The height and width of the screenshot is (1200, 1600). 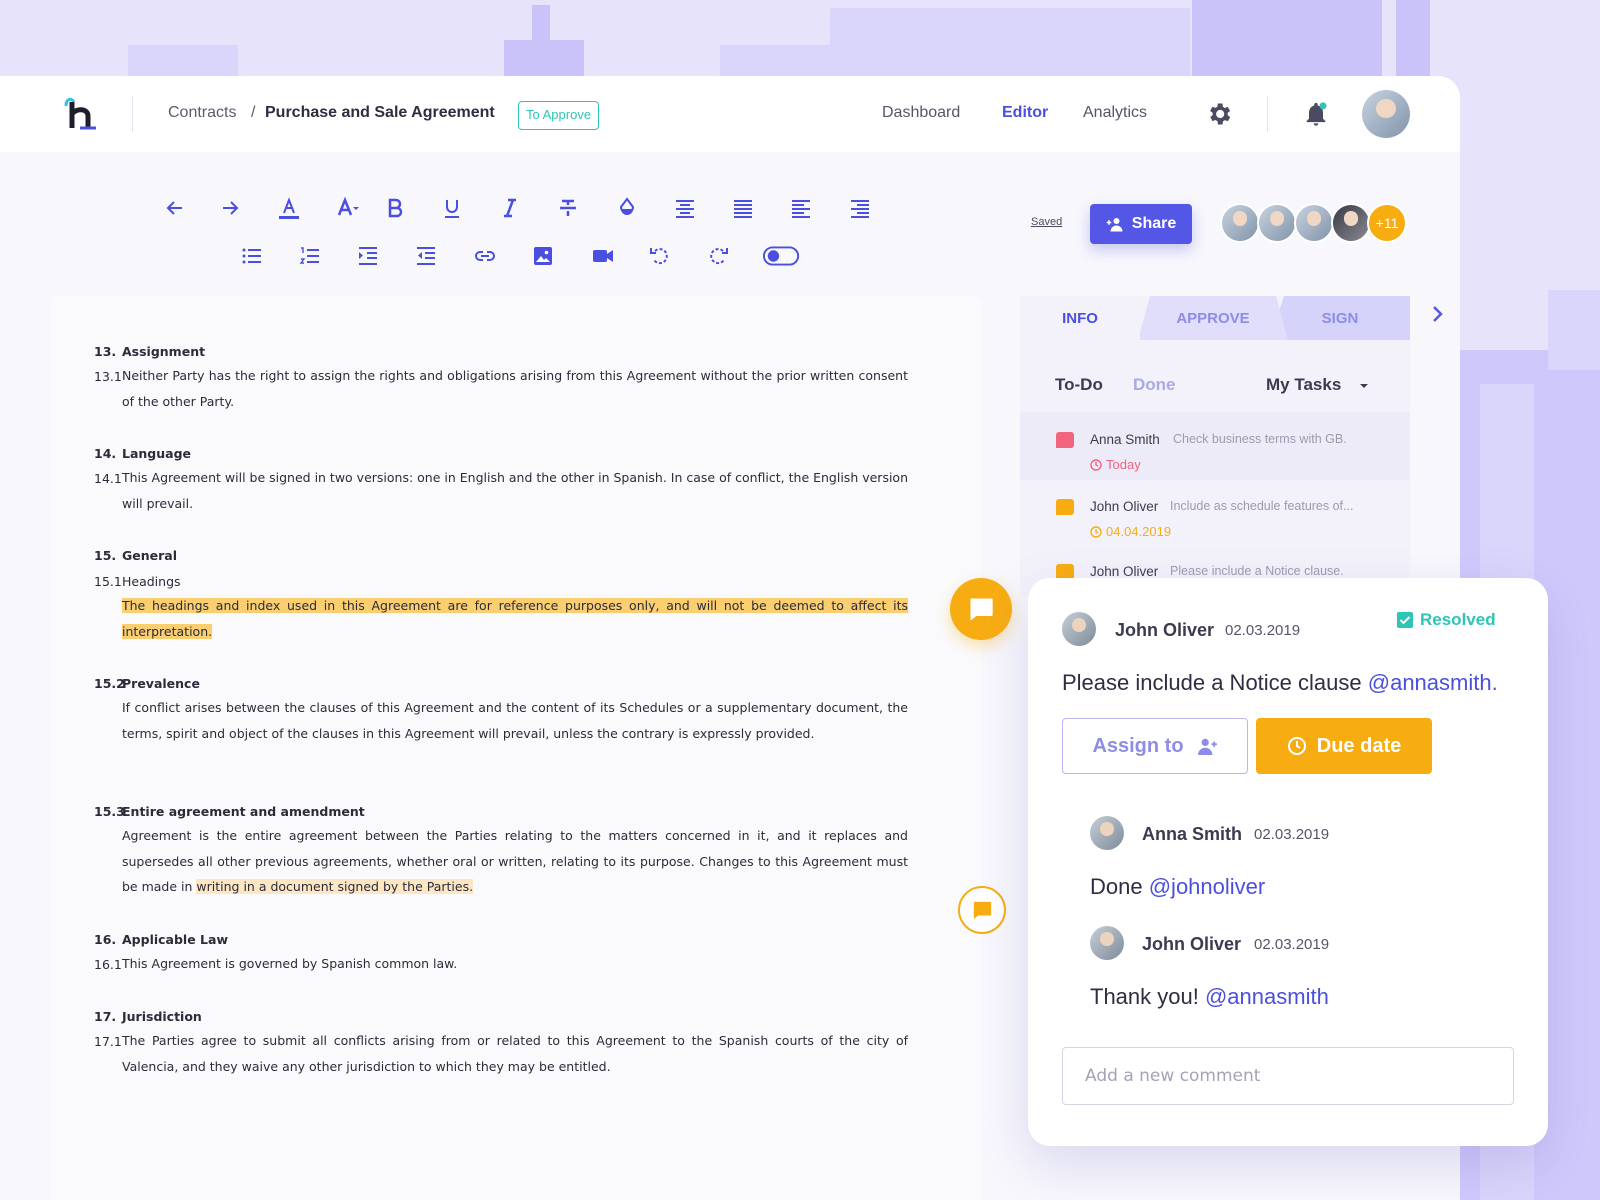 What do you see at coordinates (162, 1016) in the screenshot?
I see `section-title: Jurisdiction` at bounding box center [162, 1016].